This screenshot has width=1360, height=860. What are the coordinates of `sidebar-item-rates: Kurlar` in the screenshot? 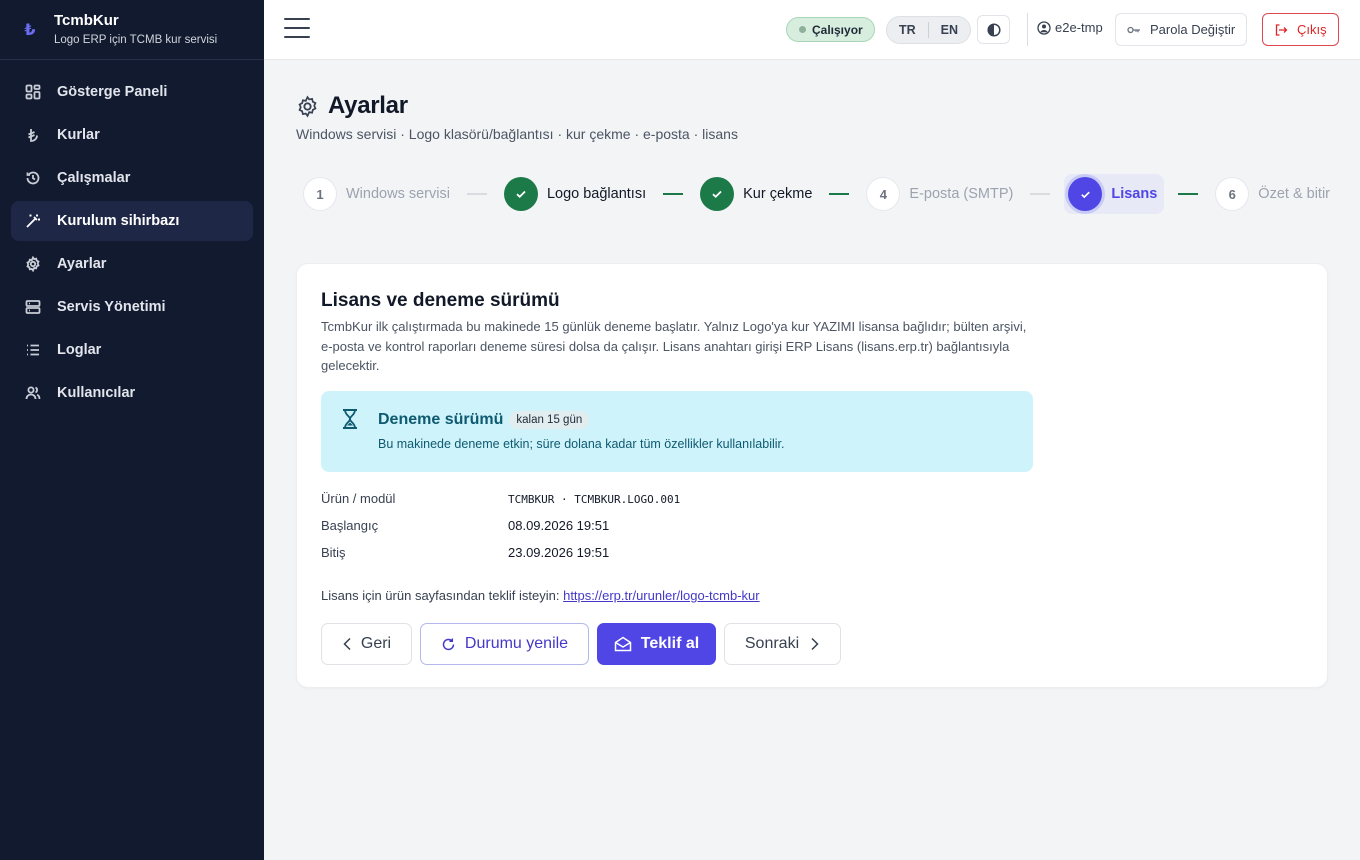 It's located at (132, 135).